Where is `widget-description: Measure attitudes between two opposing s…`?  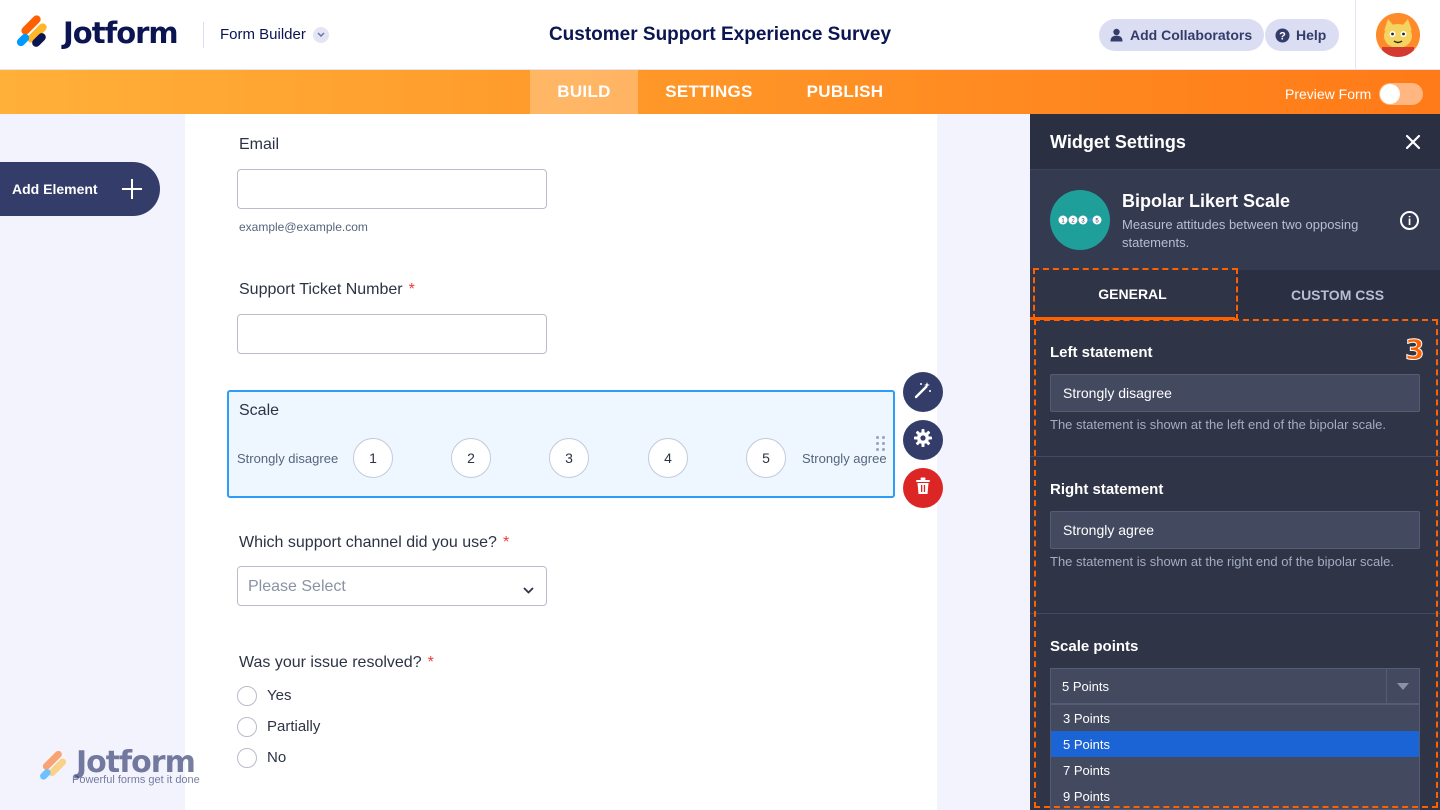
widget-description: Measure attitudes between two opposing s… is located at coordinates (1240, 233).